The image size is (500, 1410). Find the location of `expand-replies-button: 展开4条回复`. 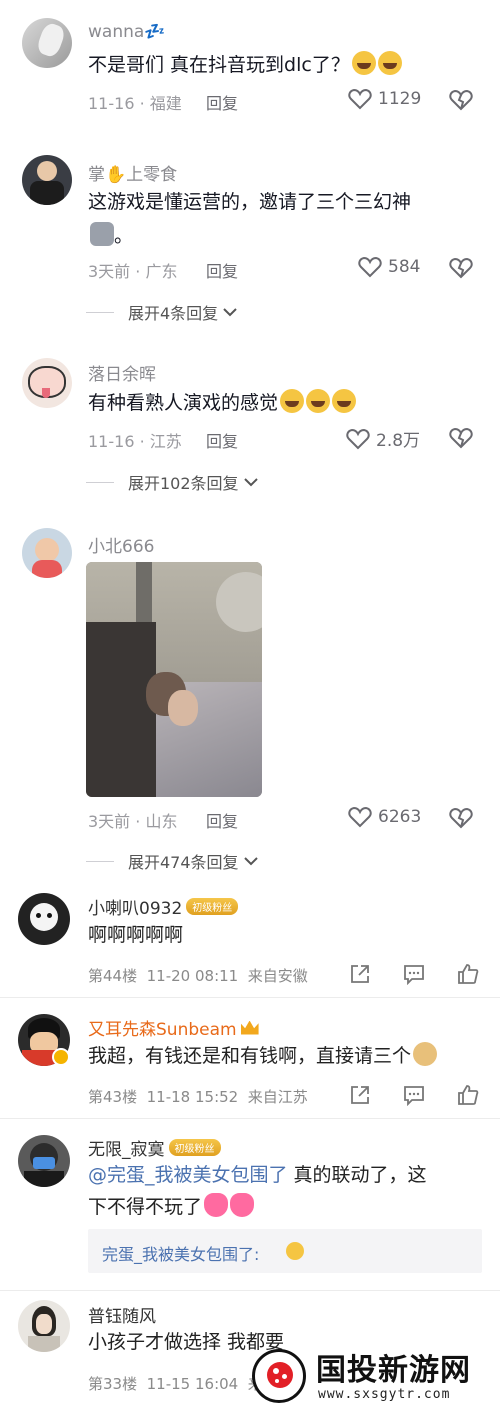

expand-replies-button: 展开4条回复 is located at coordinates (162, 312).